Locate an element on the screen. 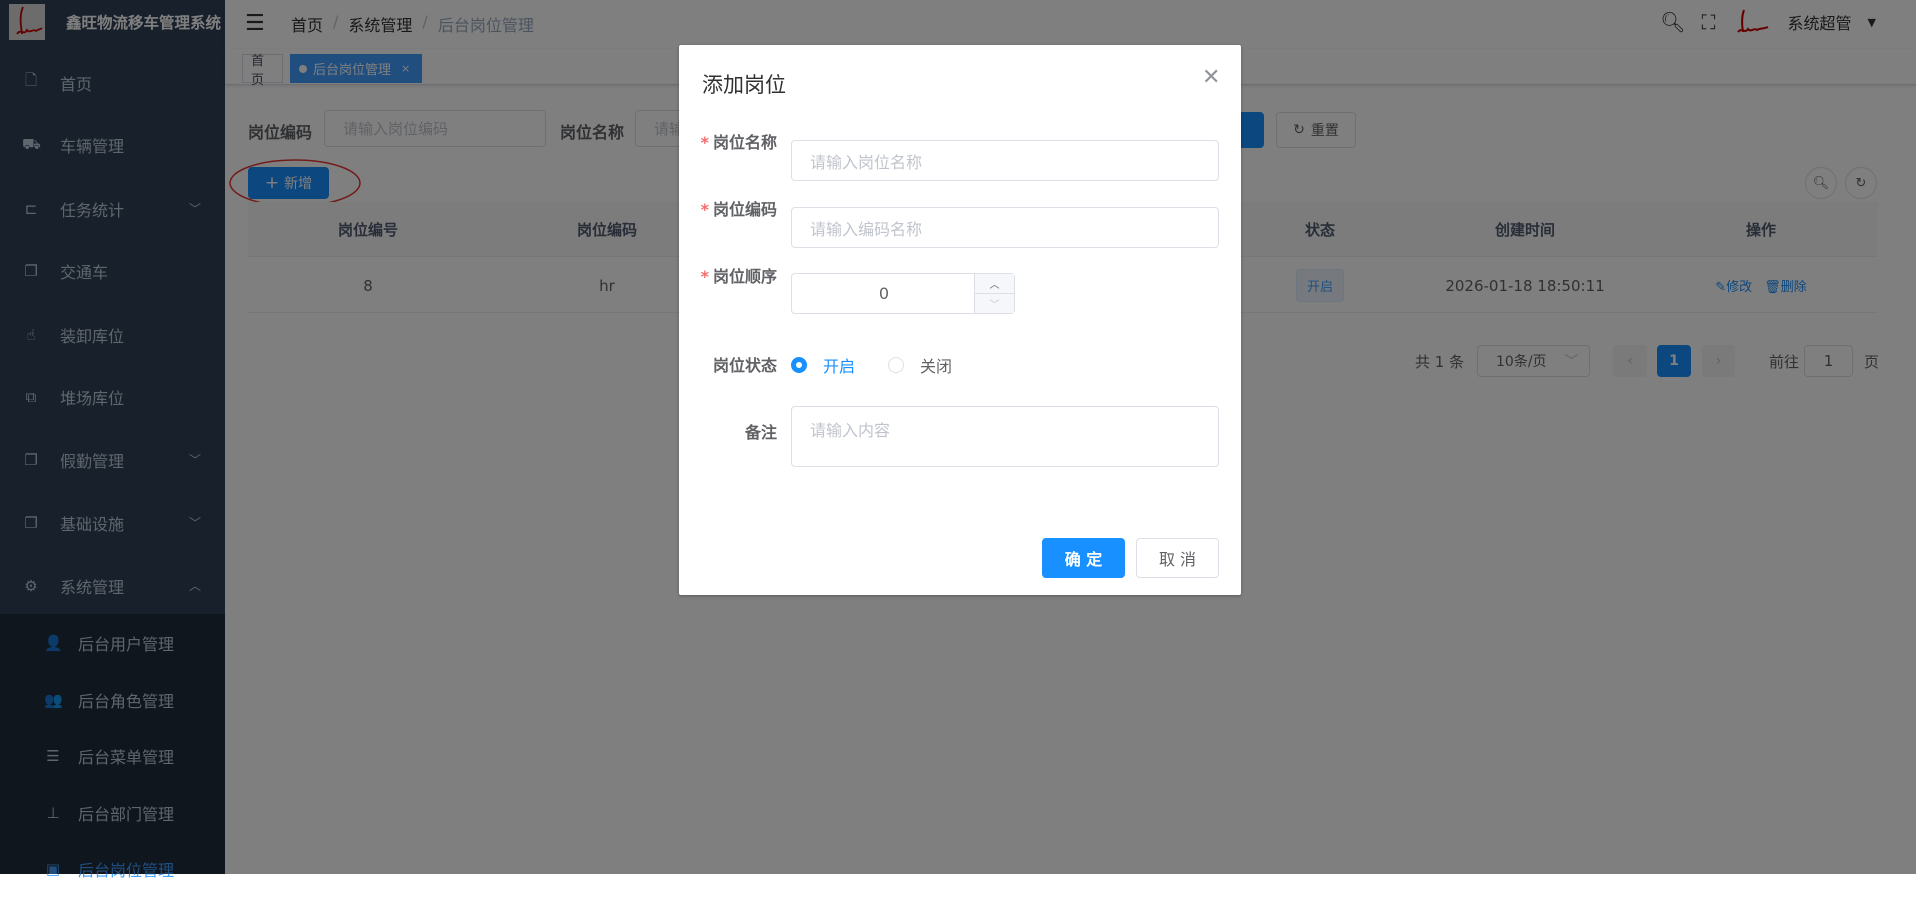 The image size is (1916, 897). label-text: 岗位顺序 is located at coordinates (744, 276).